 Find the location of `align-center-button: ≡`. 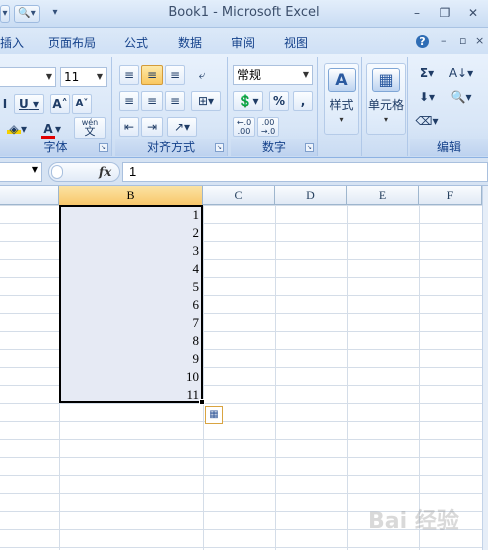

align-center-button: ≡ is located at coordinates (152, 101).